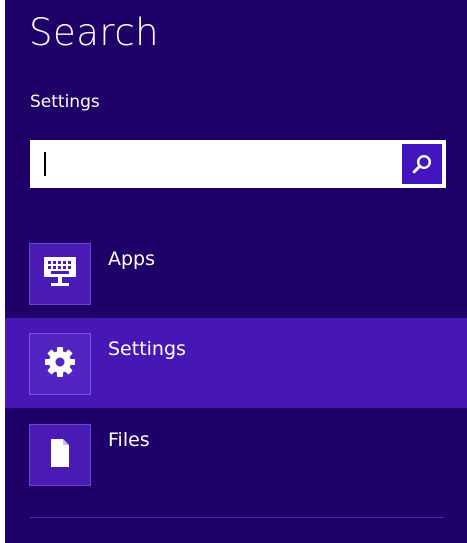  What do you see at coordinates (214, 164) in the screenshot?
I see `search-input` at bounding box center [214, 164].